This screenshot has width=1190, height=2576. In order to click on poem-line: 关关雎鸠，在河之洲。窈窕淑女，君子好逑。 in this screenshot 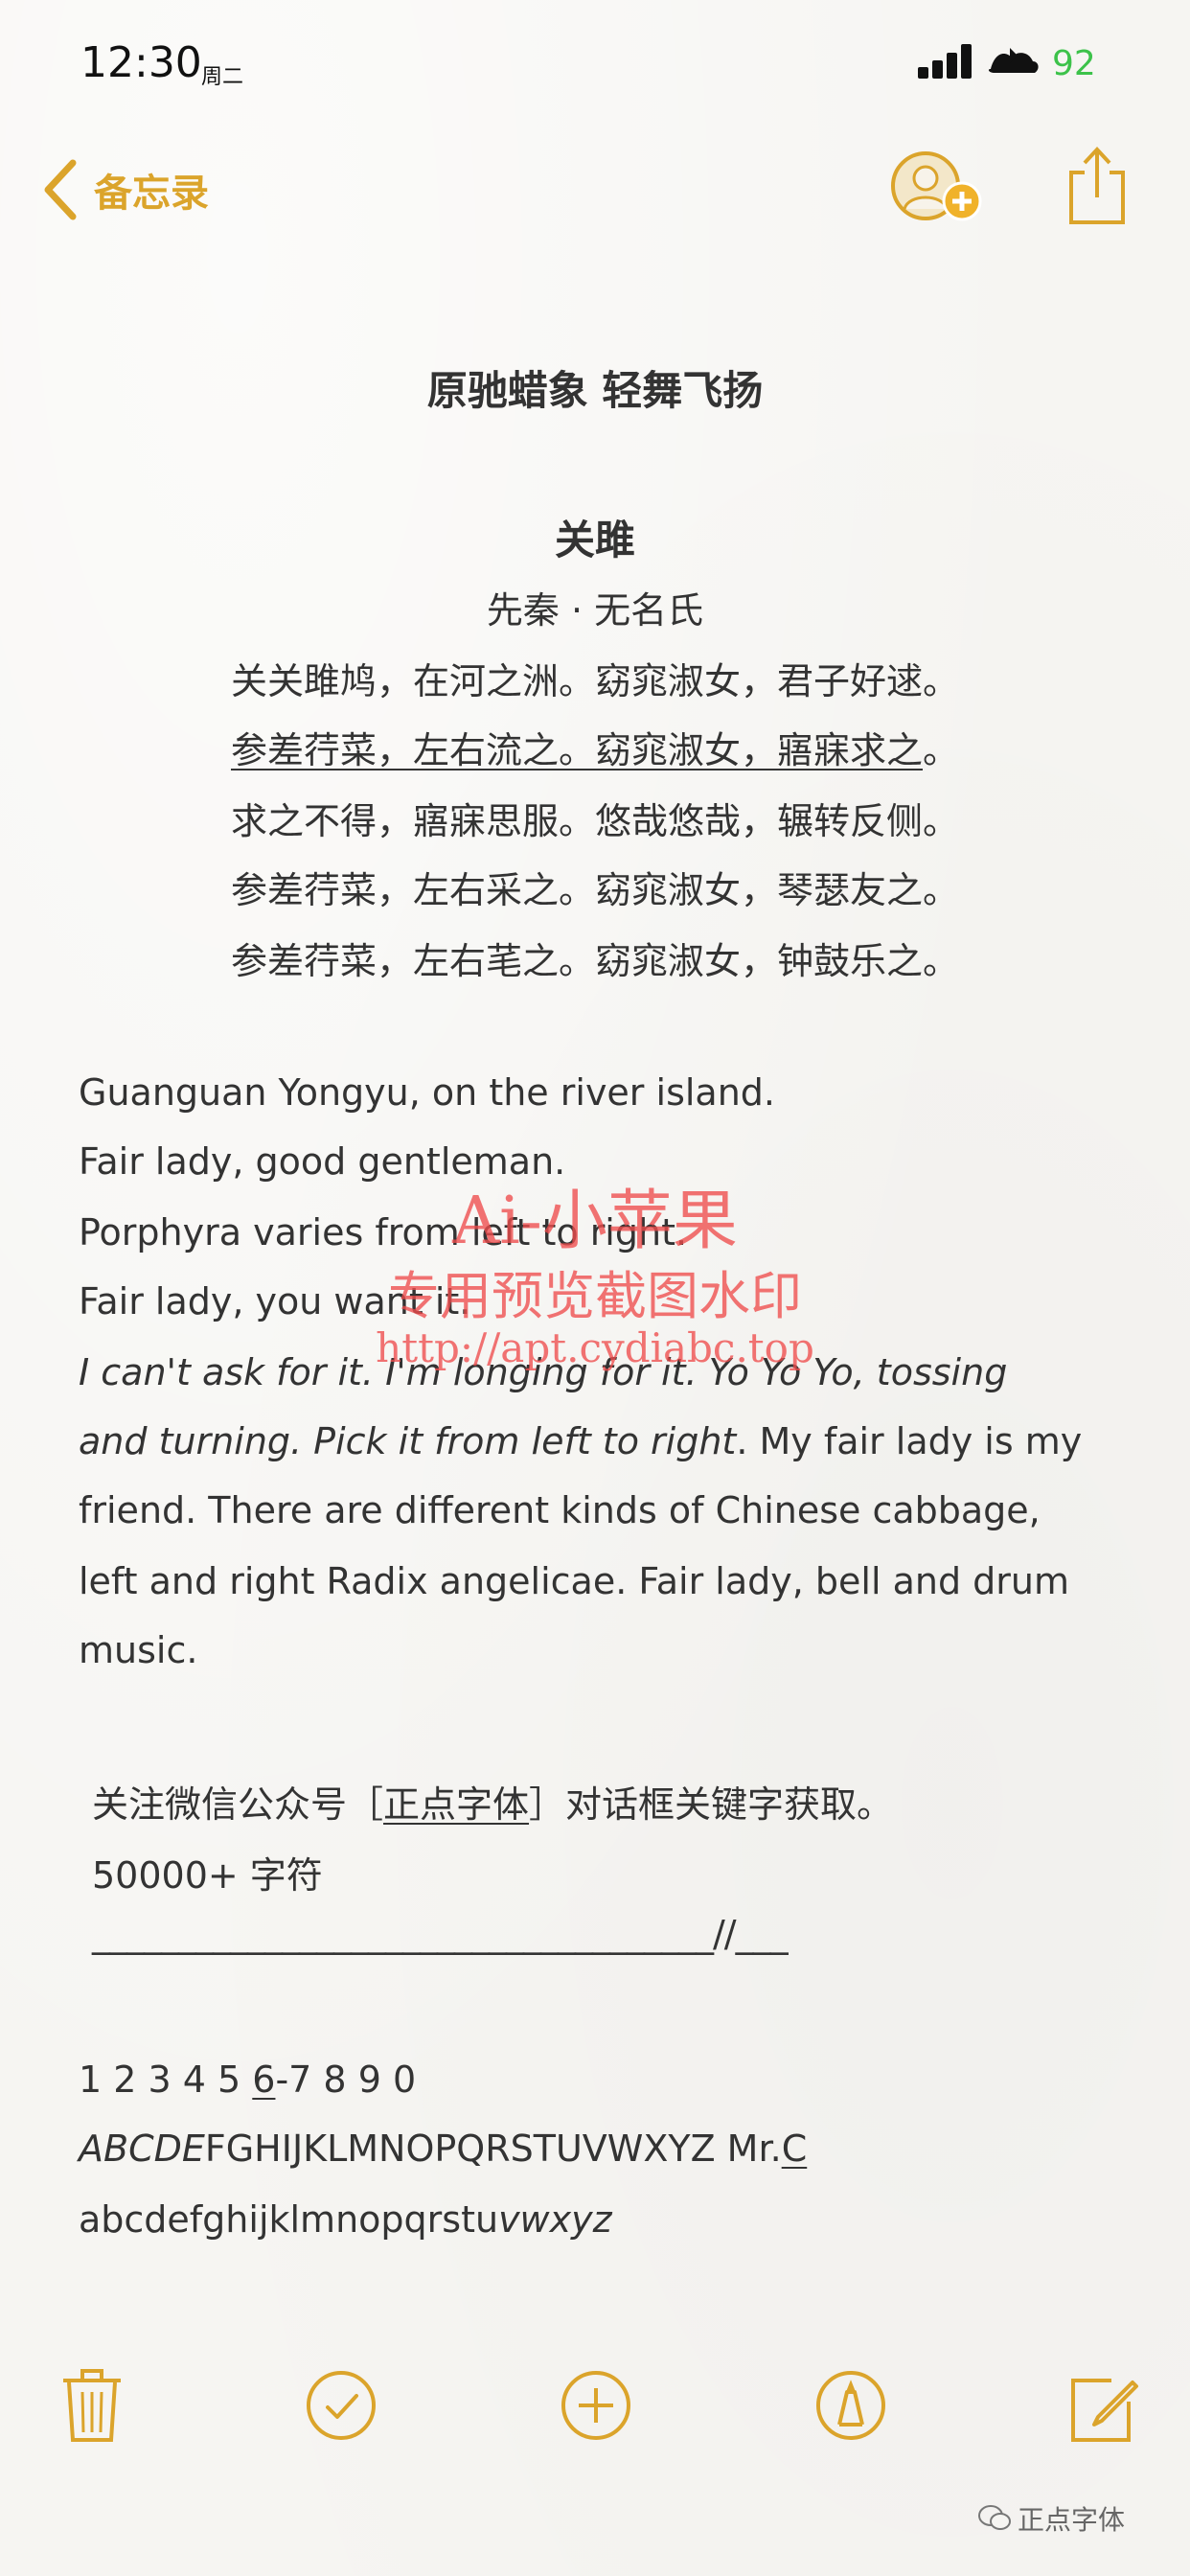, I will do `click(594, 681)`.